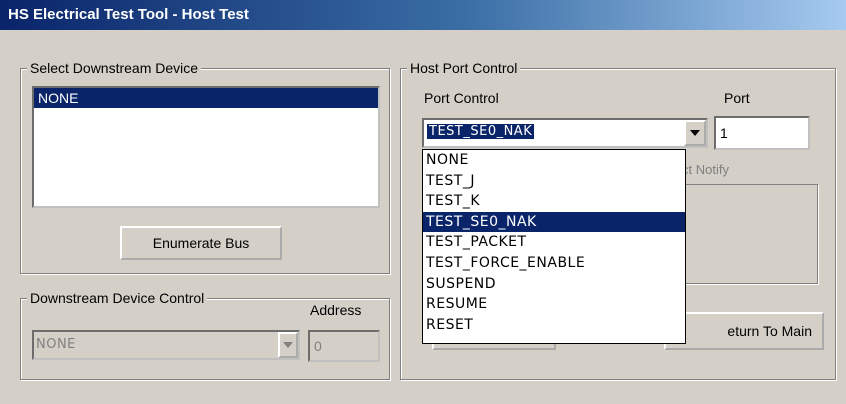  Describe the element at coordinates (762, 133) in the screenshot. I see `port-field: 1` at that location.